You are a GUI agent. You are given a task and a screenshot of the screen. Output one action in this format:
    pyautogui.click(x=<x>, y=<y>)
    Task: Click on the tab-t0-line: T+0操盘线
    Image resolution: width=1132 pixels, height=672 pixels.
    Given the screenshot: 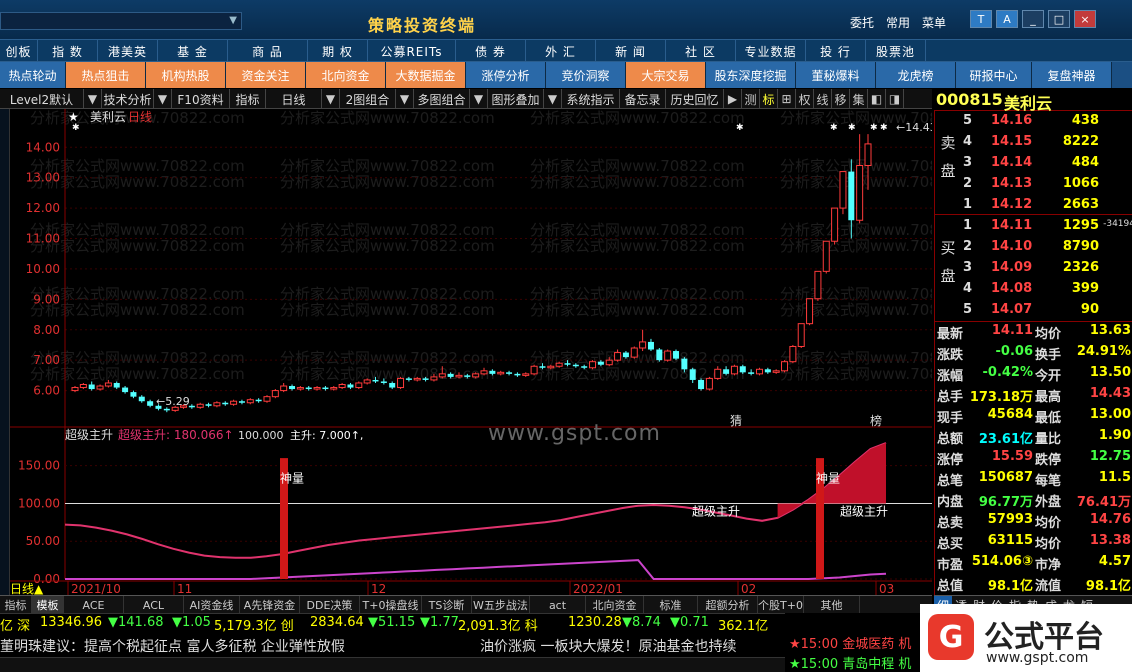 What is the action you would take?
    pyautogui.click(x=391, y=605)
    